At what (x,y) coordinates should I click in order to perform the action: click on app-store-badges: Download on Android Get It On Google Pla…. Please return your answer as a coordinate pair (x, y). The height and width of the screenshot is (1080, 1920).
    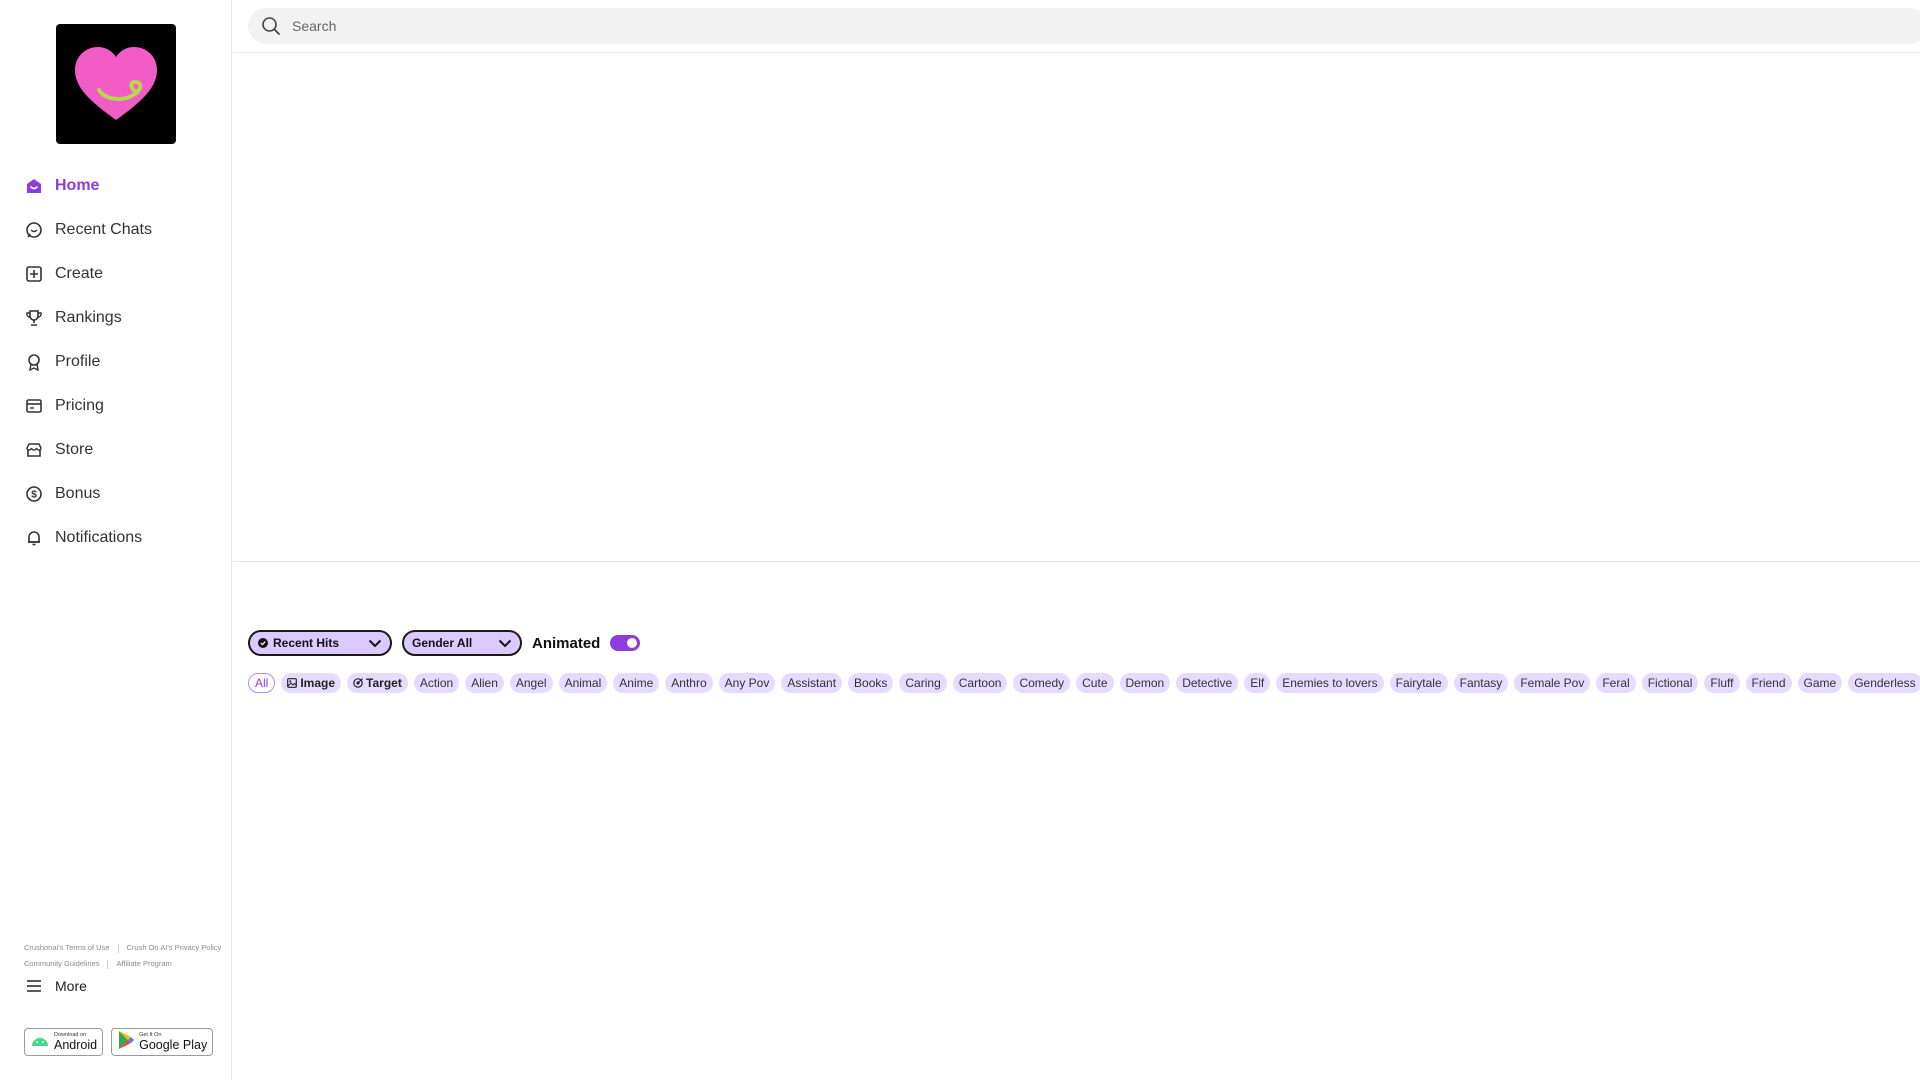
    Looking at the image, I should click on (119, 1042).